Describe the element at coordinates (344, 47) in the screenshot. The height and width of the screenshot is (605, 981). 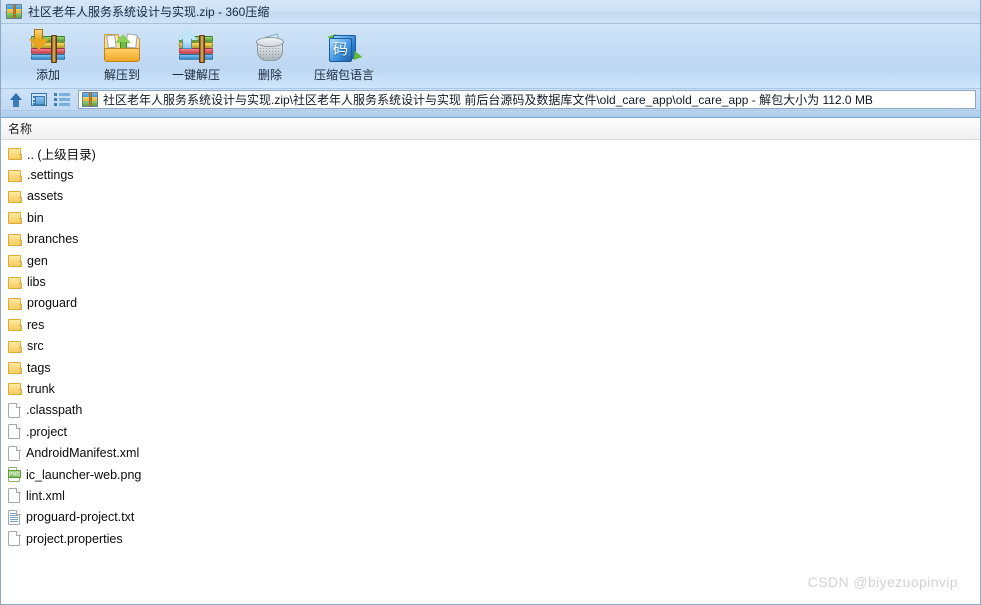
I see `language-icon: 码` at that location.